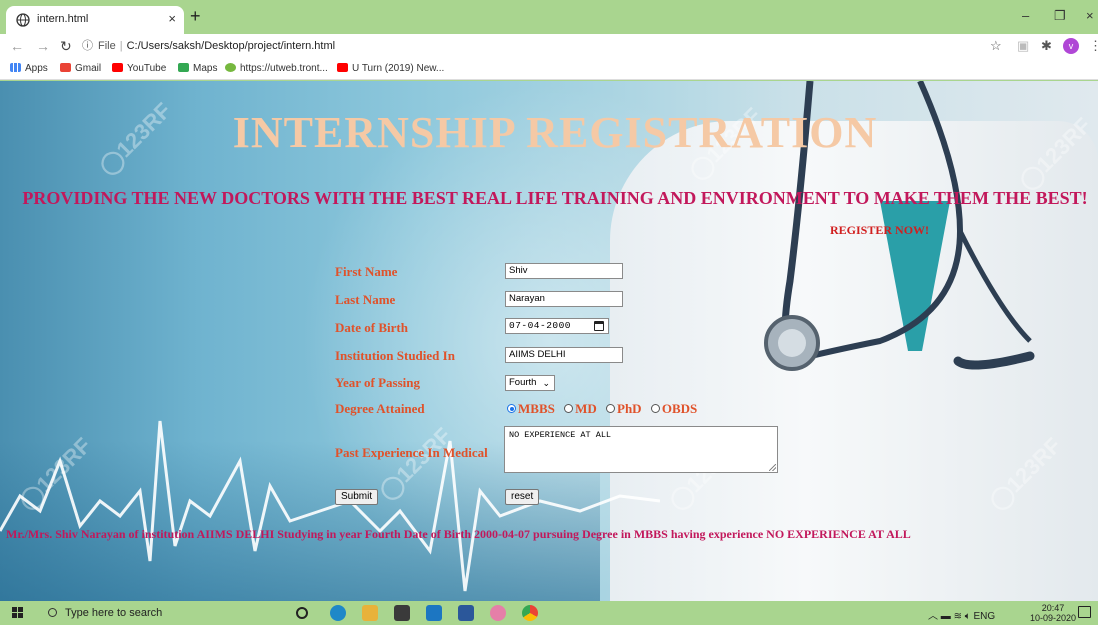 The height and width of the screenshot is (625, 1098). I want to click on taskbar-clock: 20:47 10-09-2020, so click(1053, 613).